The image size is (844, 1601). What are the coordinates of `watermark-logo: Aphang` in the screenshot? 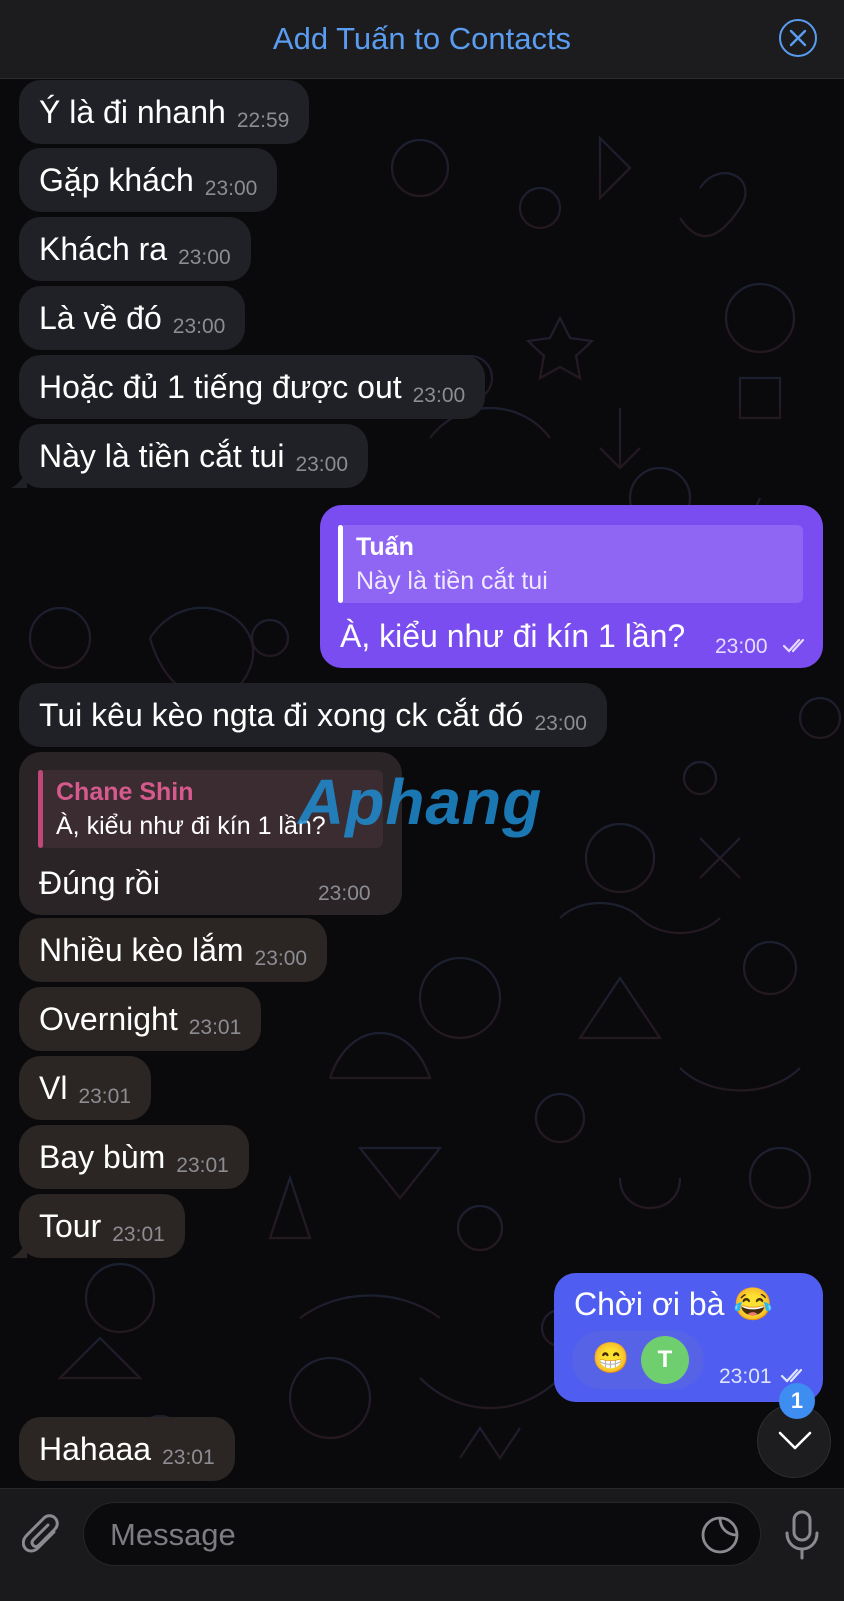 It's located at (420, 802).